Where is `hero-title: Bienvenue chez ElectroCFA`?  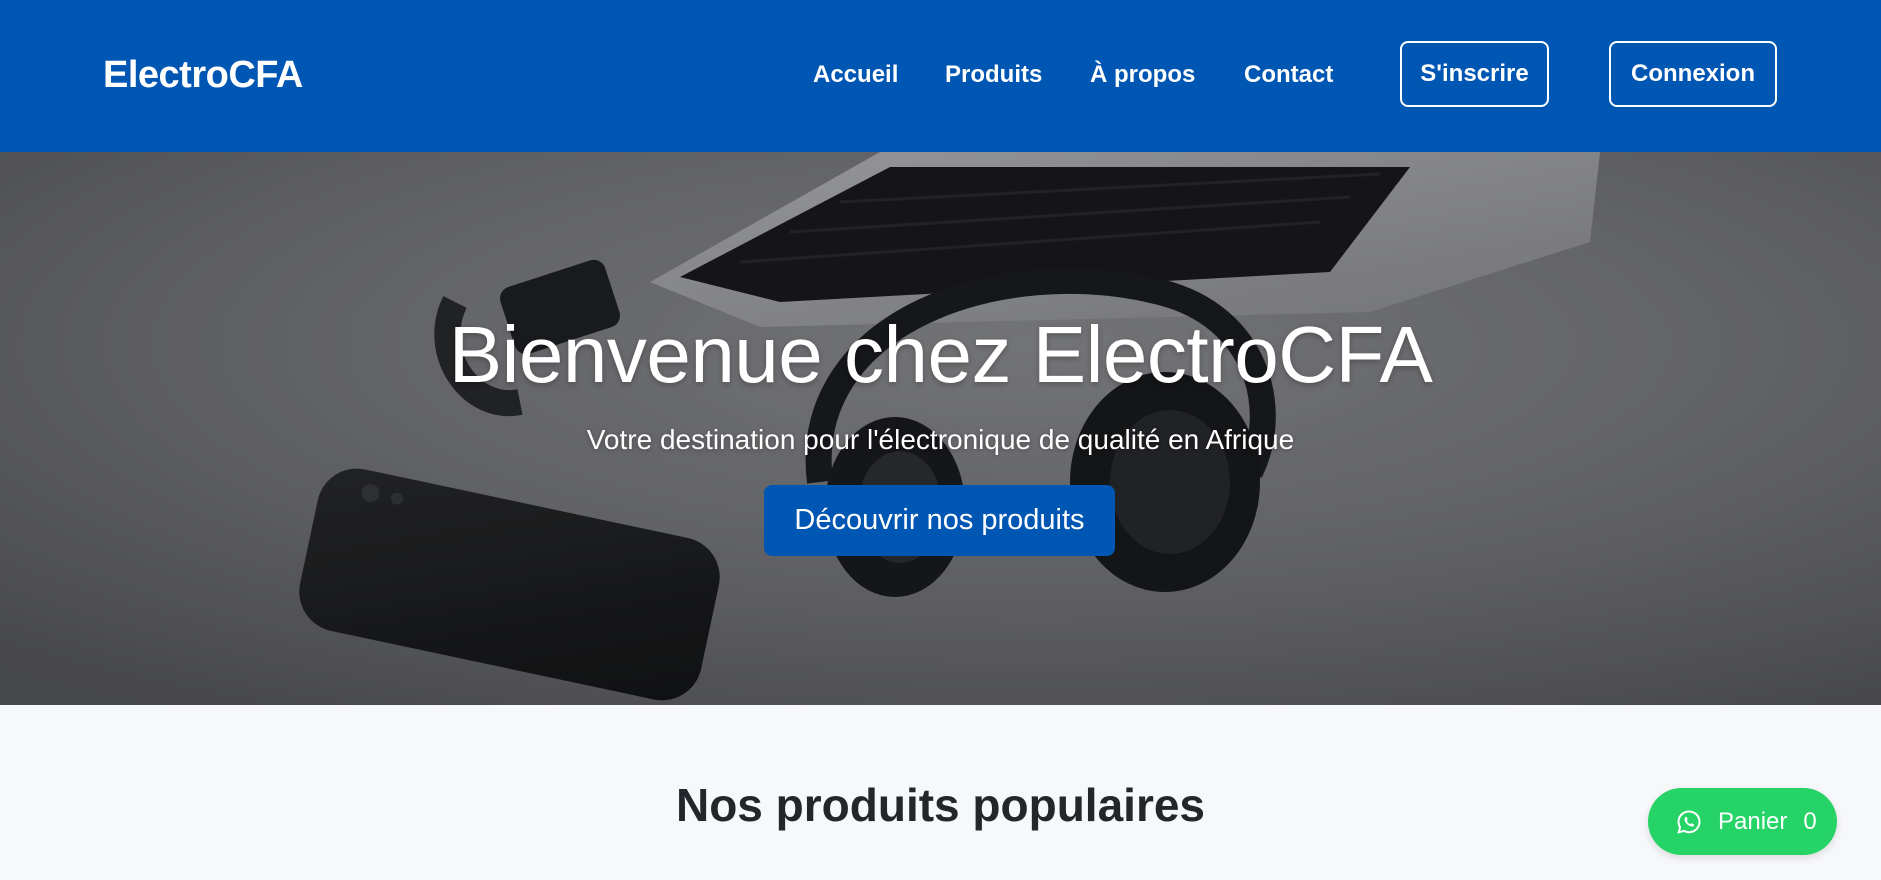
hero-title: Bienvenue chez ElectroCFA is located at coordinates (940, 354).